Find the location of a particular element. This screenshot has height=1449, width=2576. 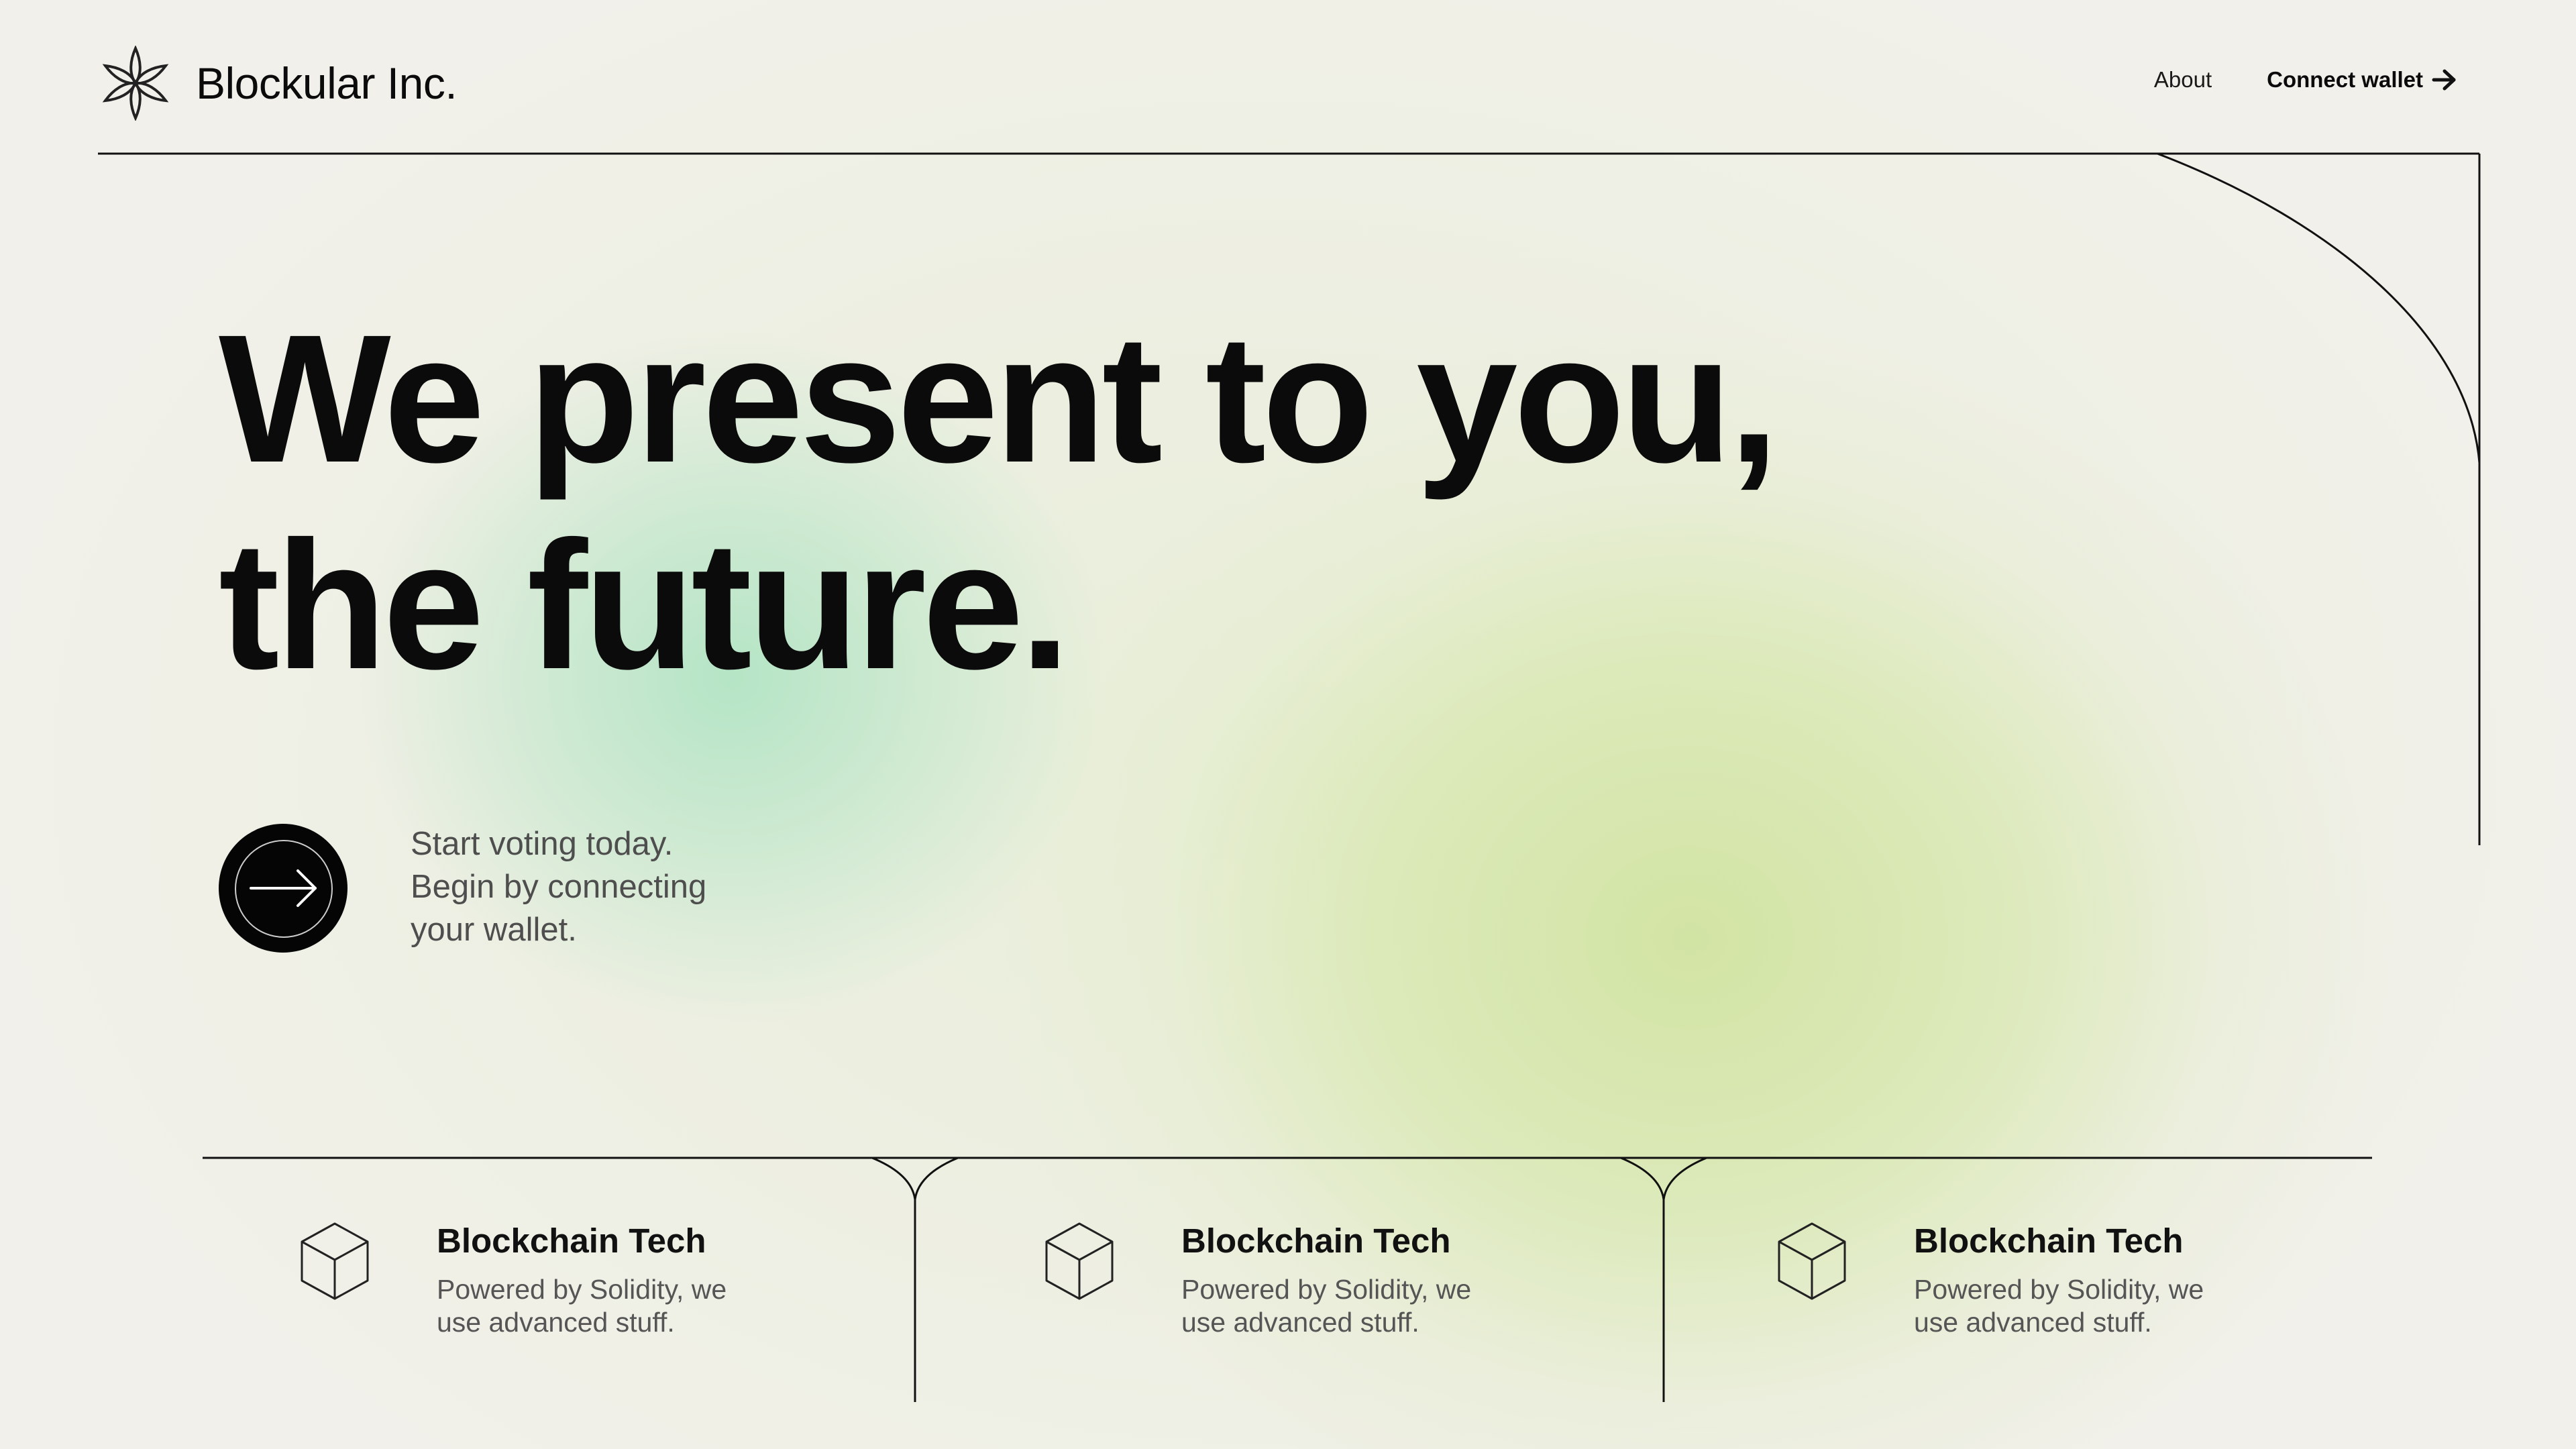

hero-title-line-2: the future. is located at coordinates (645, 605).